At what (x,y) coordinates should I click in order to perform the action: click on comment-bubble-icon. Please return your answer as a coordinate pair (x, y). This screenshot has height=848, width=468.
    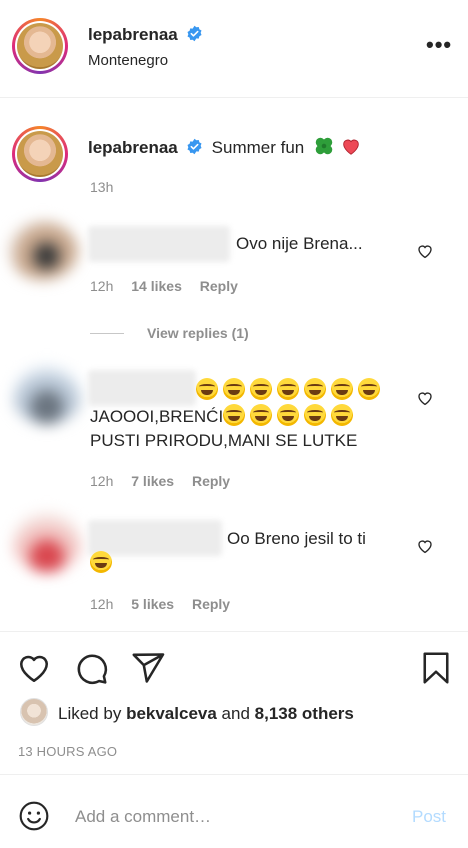
    Looking at the image, I should click on (91, 668).